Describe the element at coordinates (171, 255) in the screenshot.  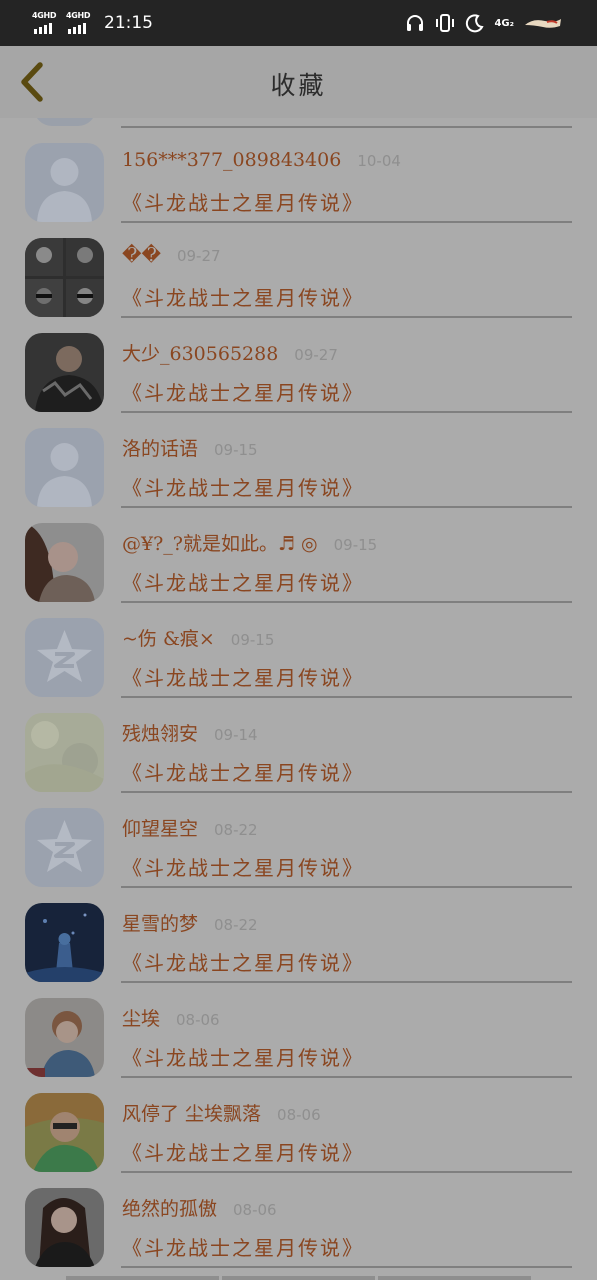
I see `row-name-line: �� 09-27` at that location.